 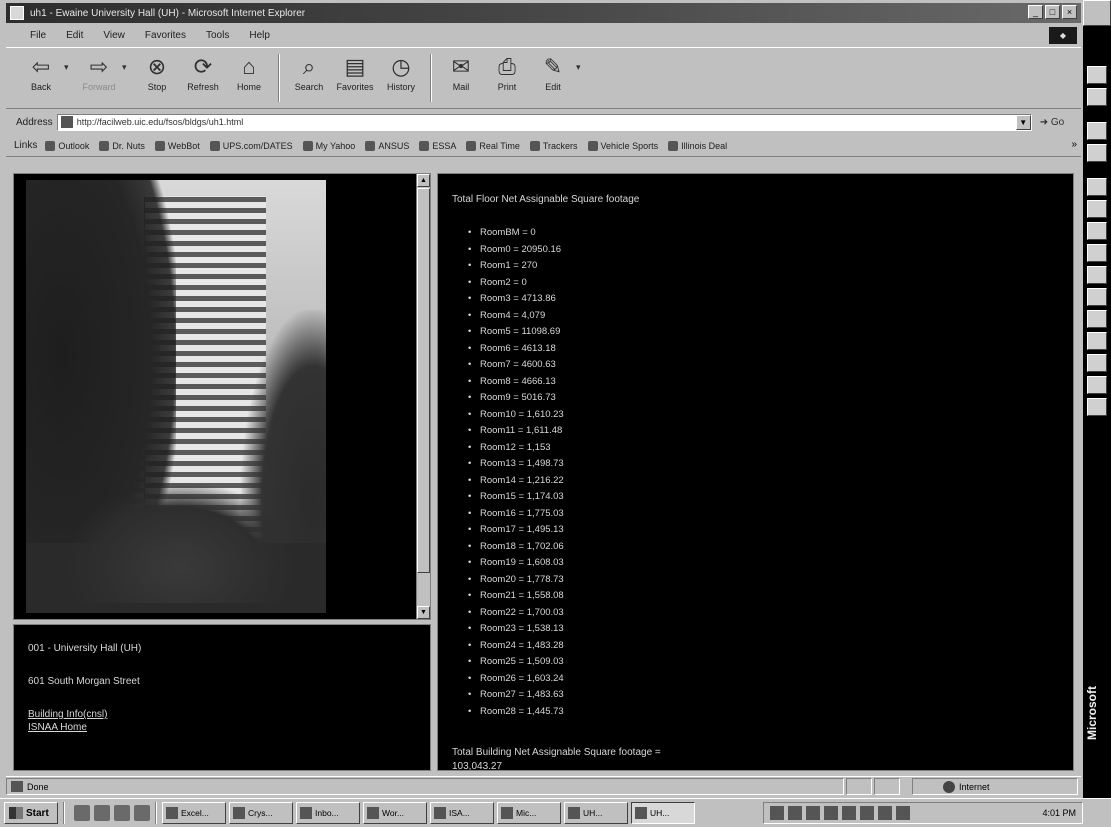 What do you see at coordinates (995, 786) in the screenshot?
I see `security-zone: Internet` at bounding box center [995, 786].